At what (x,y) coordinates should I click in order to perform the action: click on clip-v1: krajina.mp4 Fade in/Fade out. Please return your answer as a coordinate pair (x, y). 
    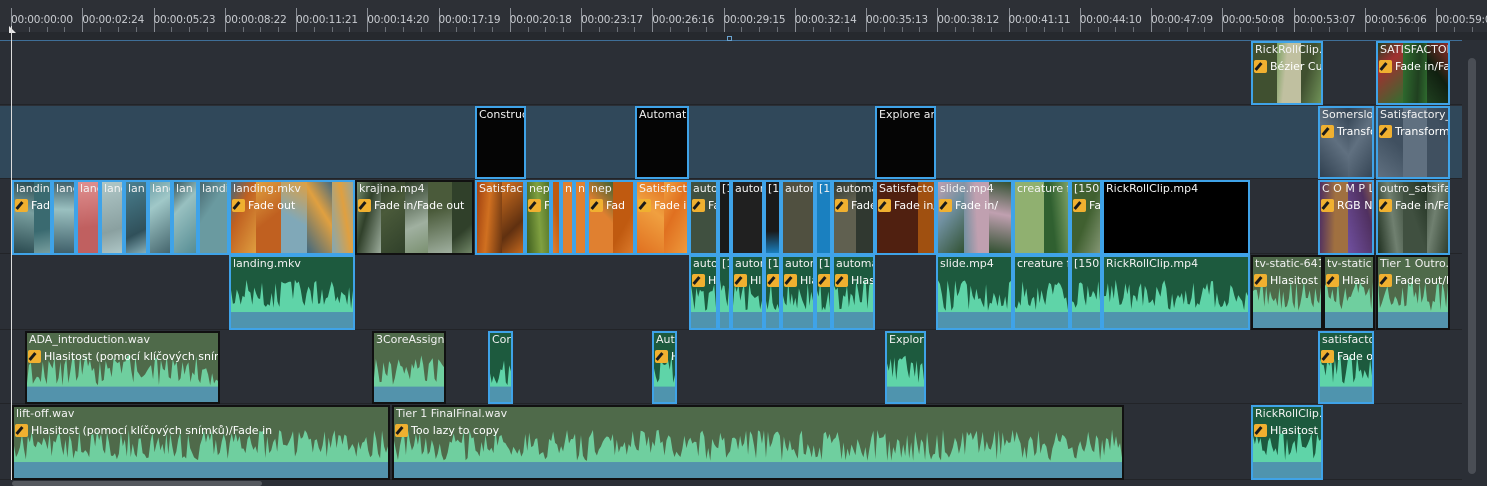
    Looking at the image, I should click on (414, 217).